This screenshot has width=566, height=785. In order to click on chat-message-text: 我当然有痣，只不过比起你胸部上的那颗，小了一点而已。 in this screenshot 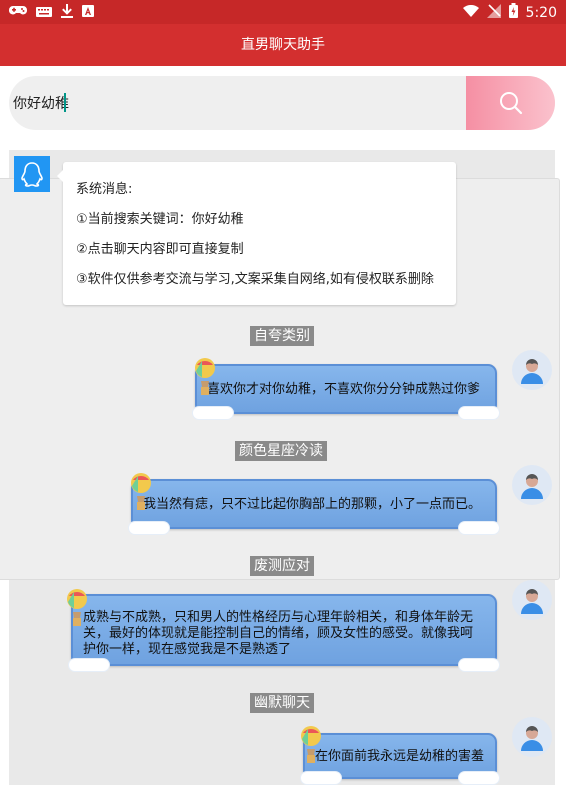, I will do `click(312, 504)`.